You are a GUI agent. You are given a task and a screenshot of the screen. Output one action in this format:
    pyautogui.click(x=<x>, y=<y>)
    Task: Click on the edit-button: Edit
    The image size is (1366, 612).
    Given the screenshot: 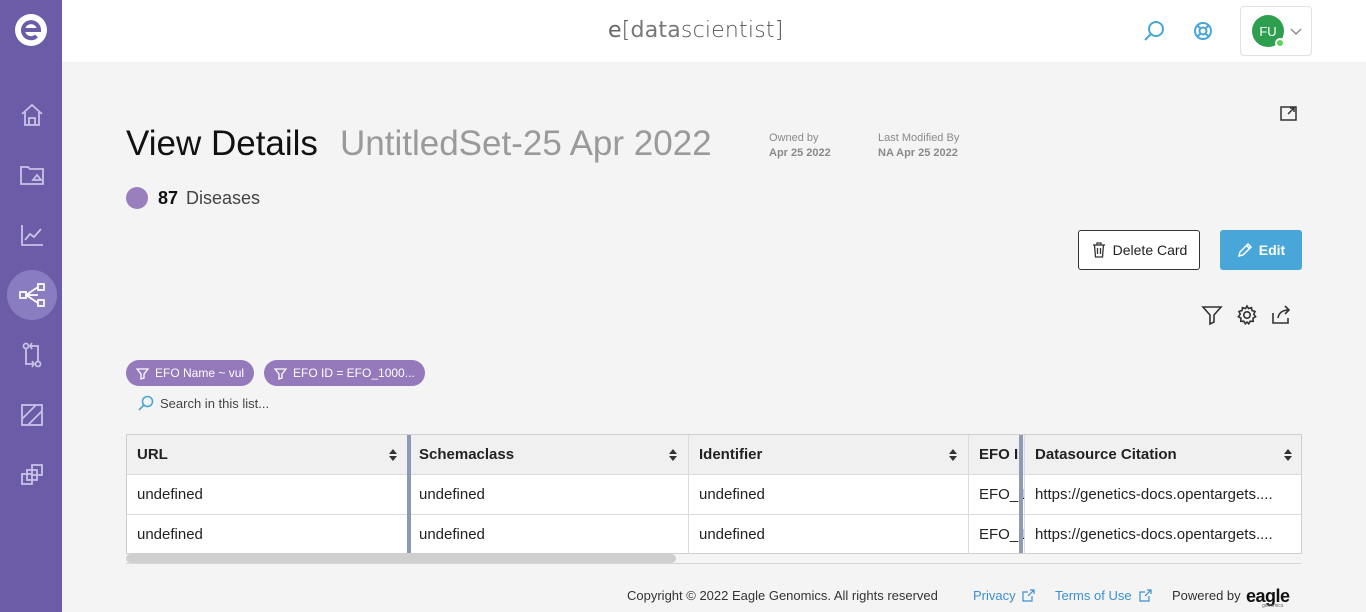 What is the action you would take?
    pyautogui.click(x=1261, y=250)
    